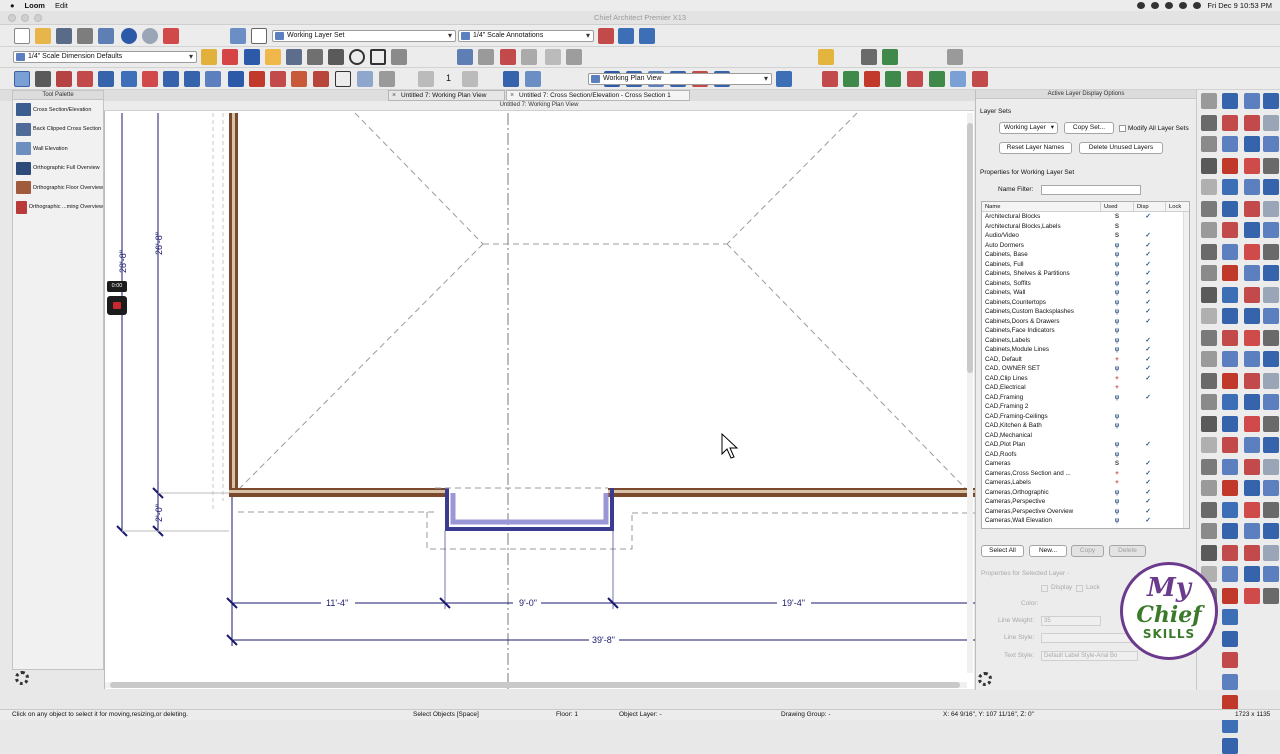  I want to click on palette-item-ortho-framing: Orthographic ...ming Overview, so click(58, 208).